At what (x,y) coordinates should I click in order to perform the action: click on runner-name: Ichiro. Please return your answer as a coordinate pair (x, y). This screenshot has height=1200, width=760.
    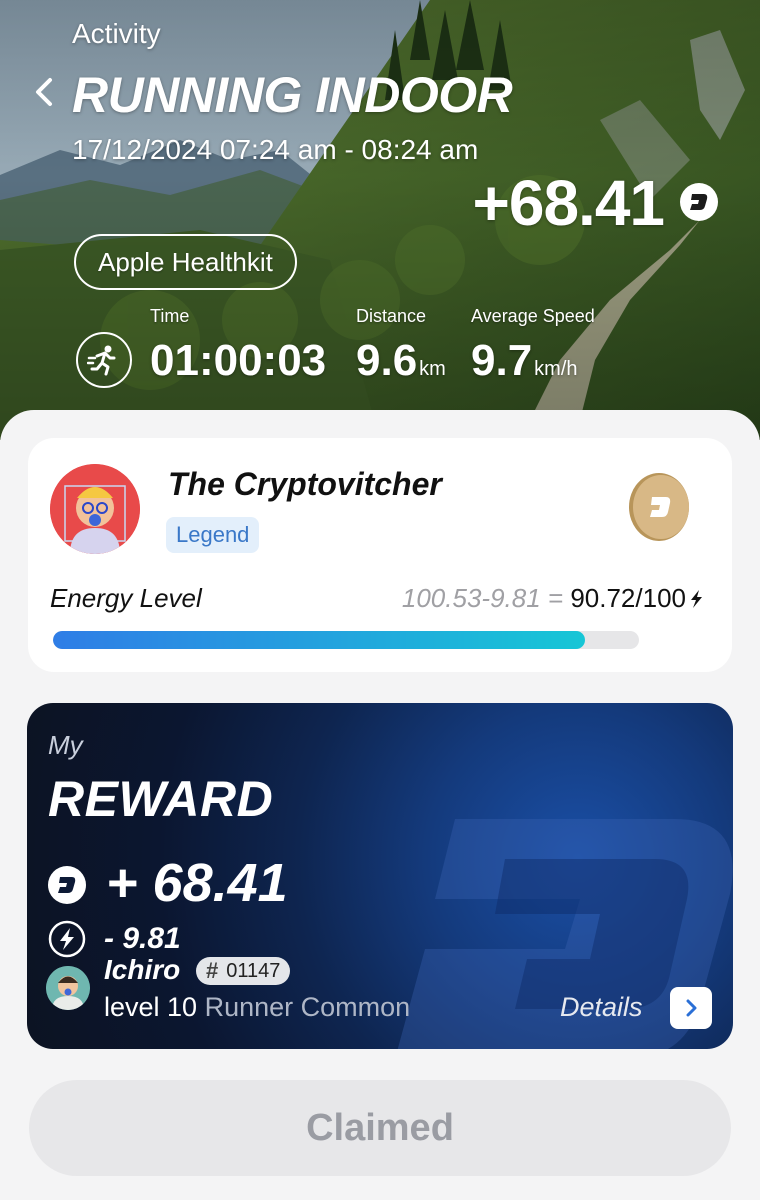
    Looking at the image, I should click on (142, 969).